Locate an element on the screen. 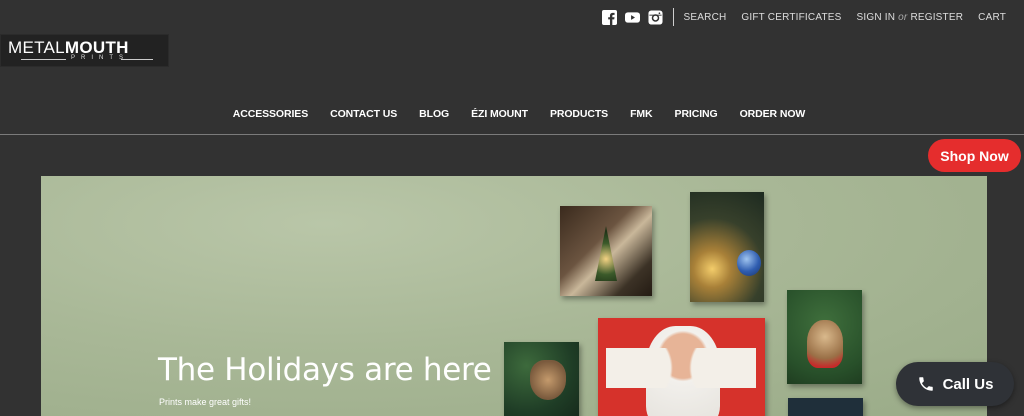  or-text: or is located at coordinates (903, 17).